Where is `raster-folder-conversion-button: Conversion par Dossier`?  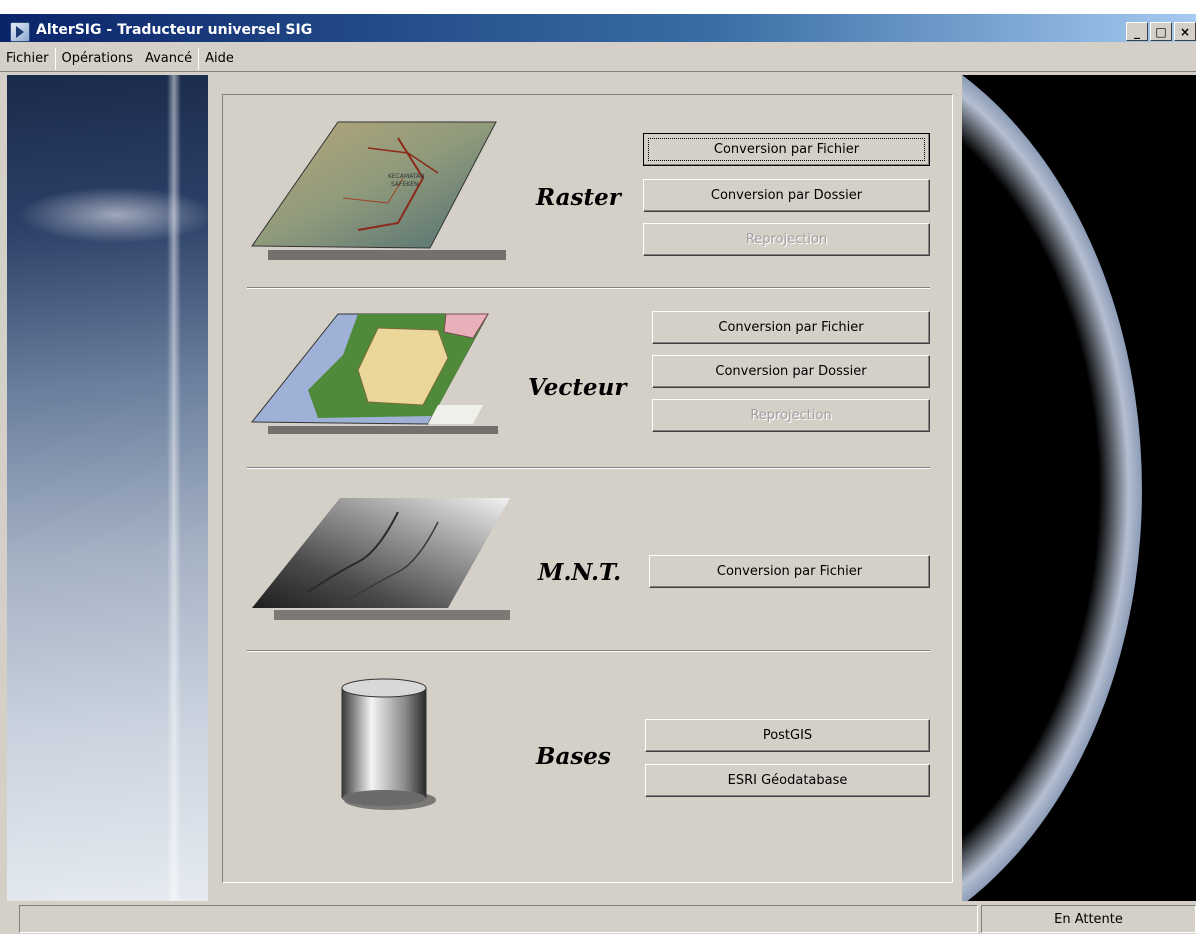
raster-folder-conversion-button: Conversion par Dossier is located at coordinates (786, 195).